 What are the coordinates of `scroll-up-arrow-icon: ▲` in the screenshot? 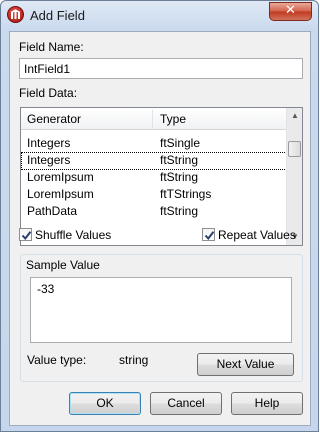 It's located at (295, 116).